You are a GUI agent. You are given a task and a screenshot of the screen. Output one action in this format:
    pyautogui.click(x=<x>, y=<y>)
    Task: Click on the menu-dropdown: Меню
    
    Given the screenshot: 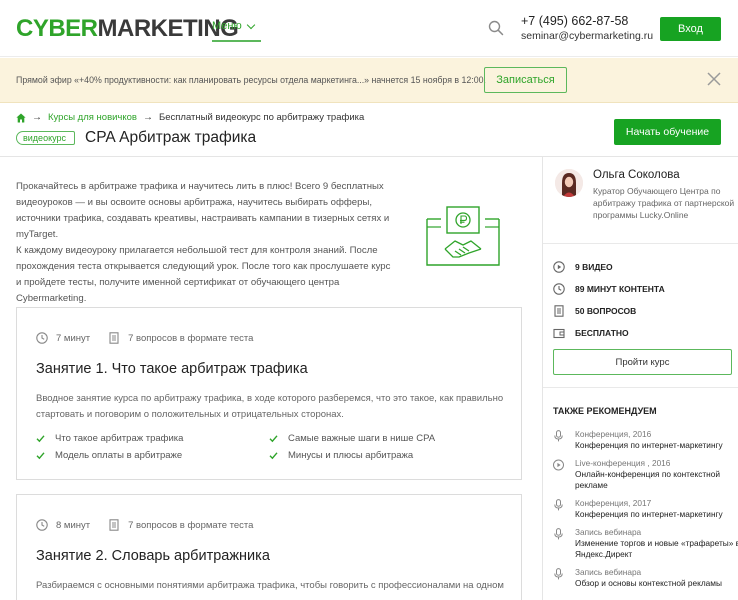 What is the action you would take?
    pyautogui.click(x=236, y=31)
    